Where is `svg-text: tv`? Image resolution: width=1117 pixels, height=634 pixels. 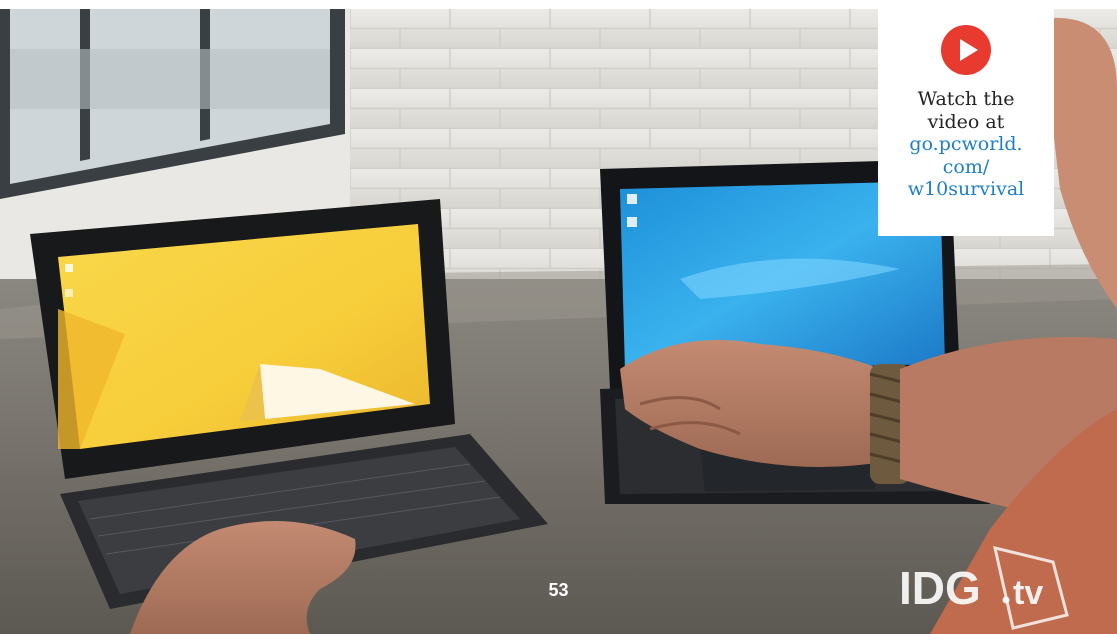 svg-text: tv is located at coordinates (1028, 593).